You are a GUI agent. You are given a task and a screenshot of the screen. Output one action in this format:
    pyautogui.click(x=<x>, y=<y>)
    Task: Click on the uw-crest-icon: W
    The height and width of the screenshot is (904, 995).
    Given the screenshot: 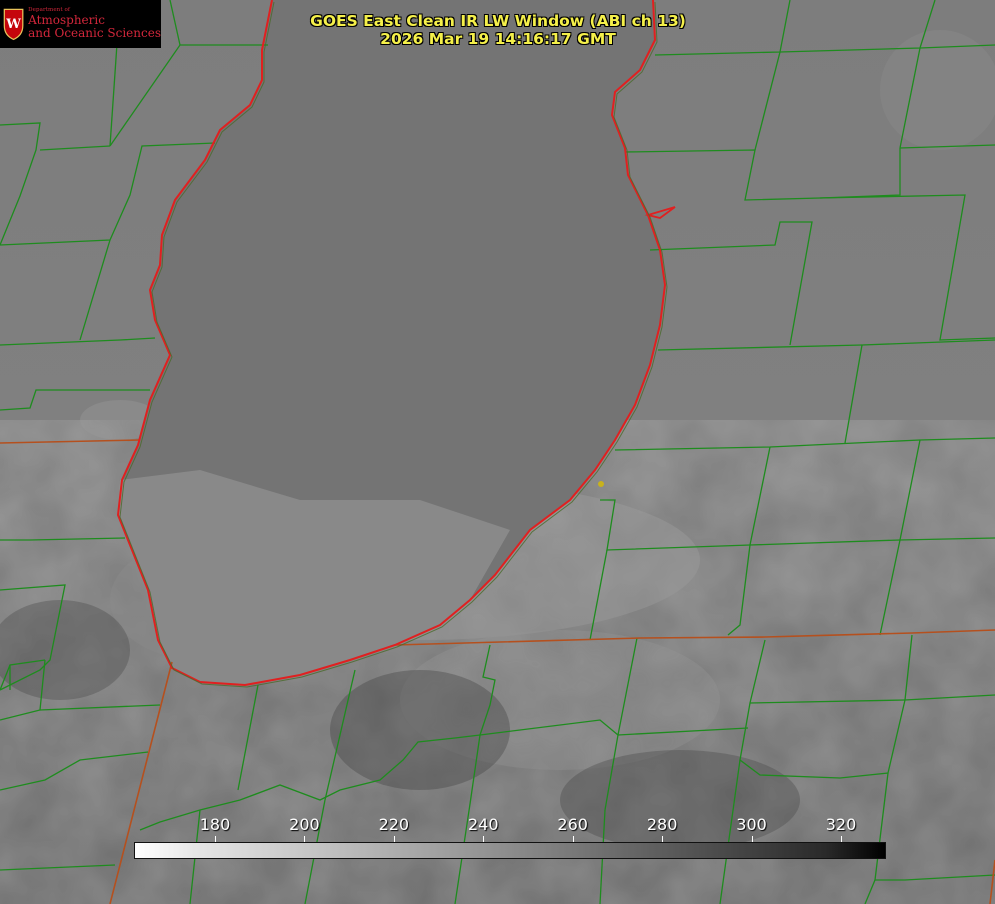 What is the action you would take?
    pyautogui.click(x=13, y=24)
    